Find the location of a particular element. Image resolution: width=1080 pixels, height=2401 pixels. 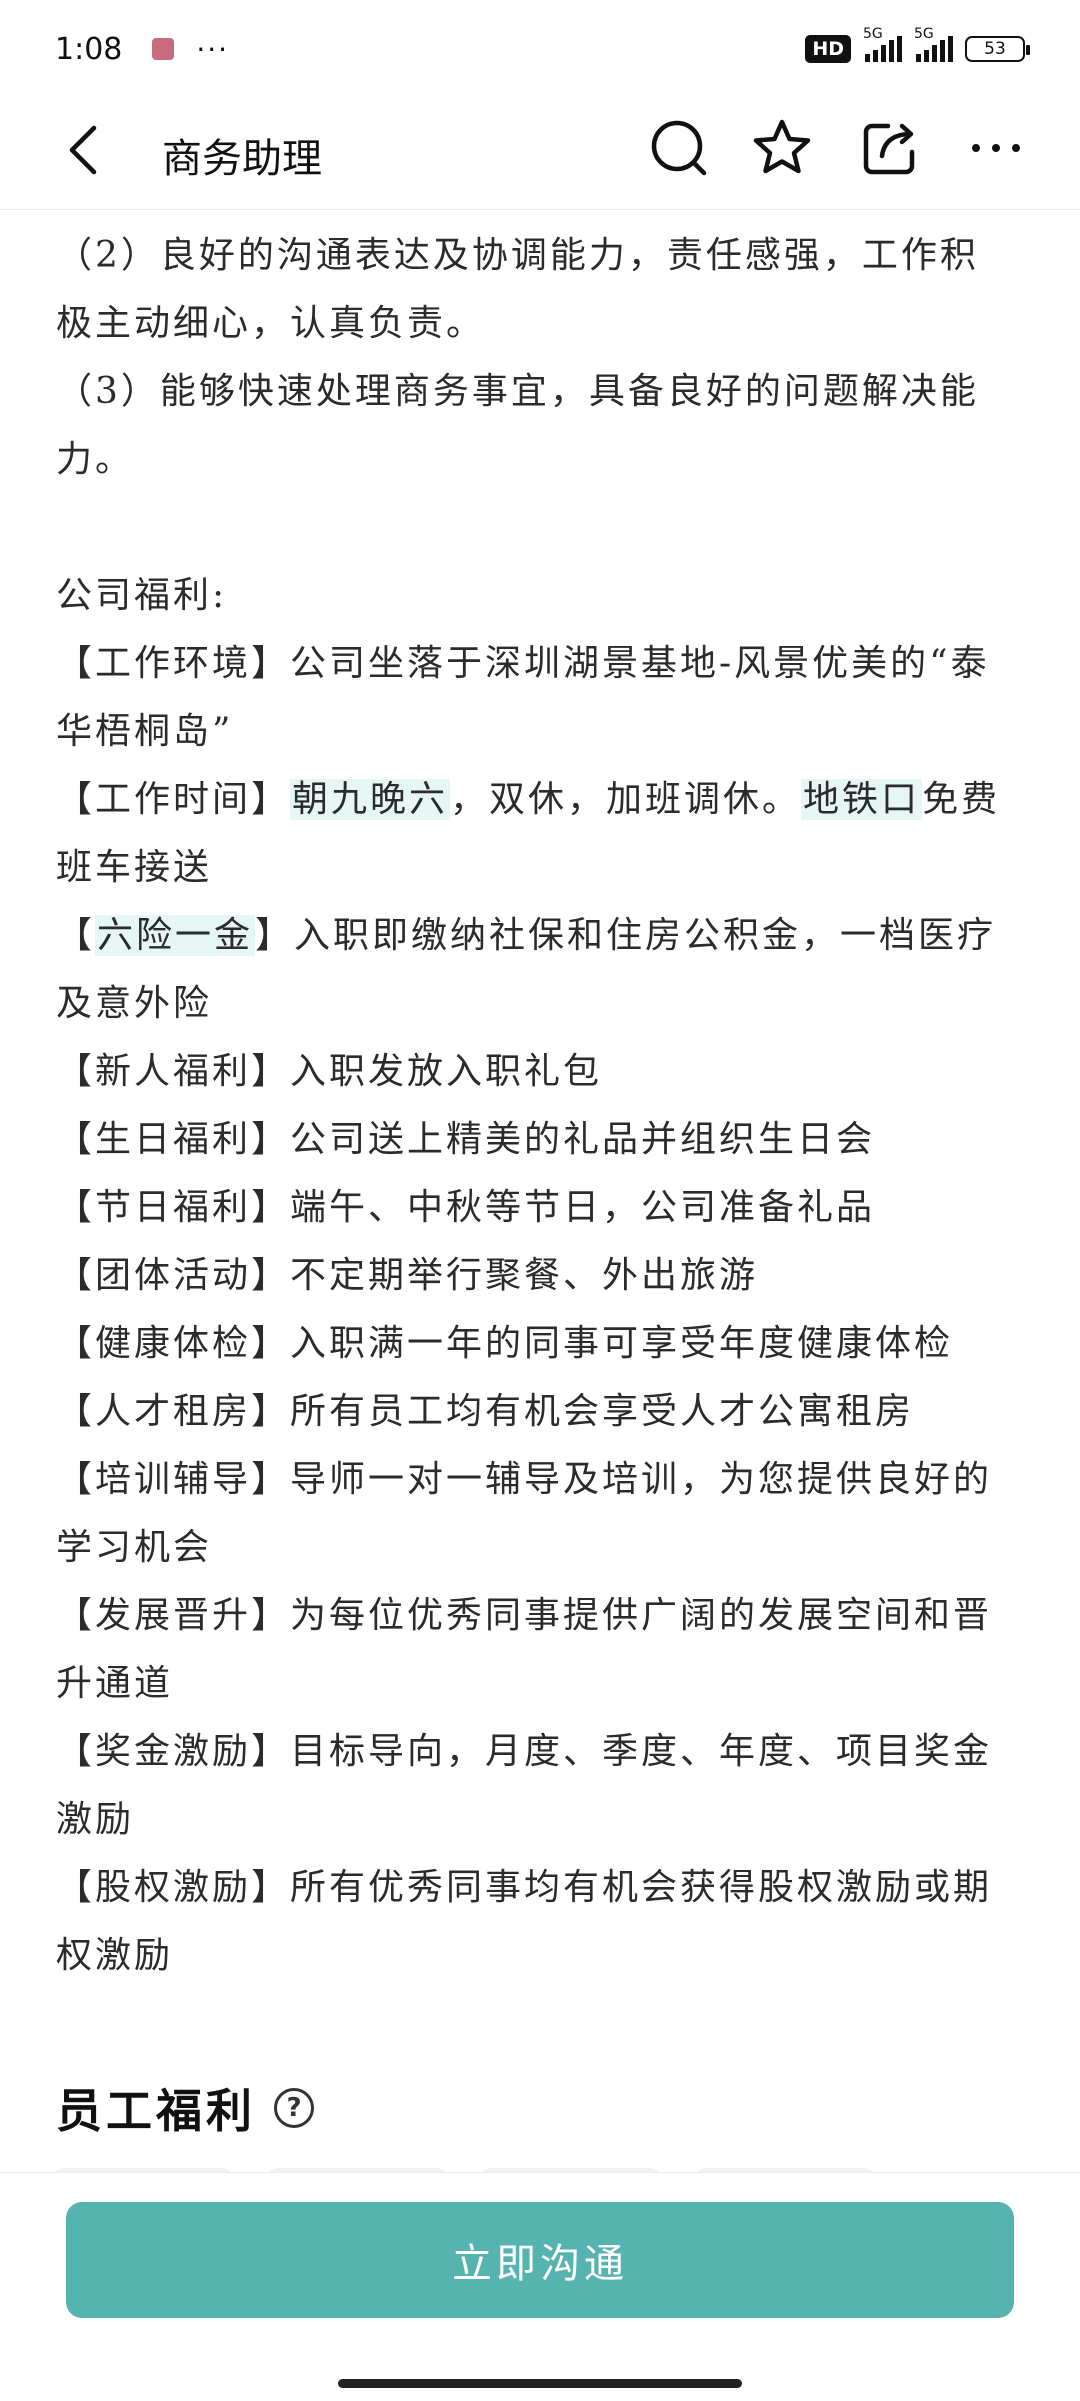

signal-icon-2: 5G is located at coordinates (933, 44).